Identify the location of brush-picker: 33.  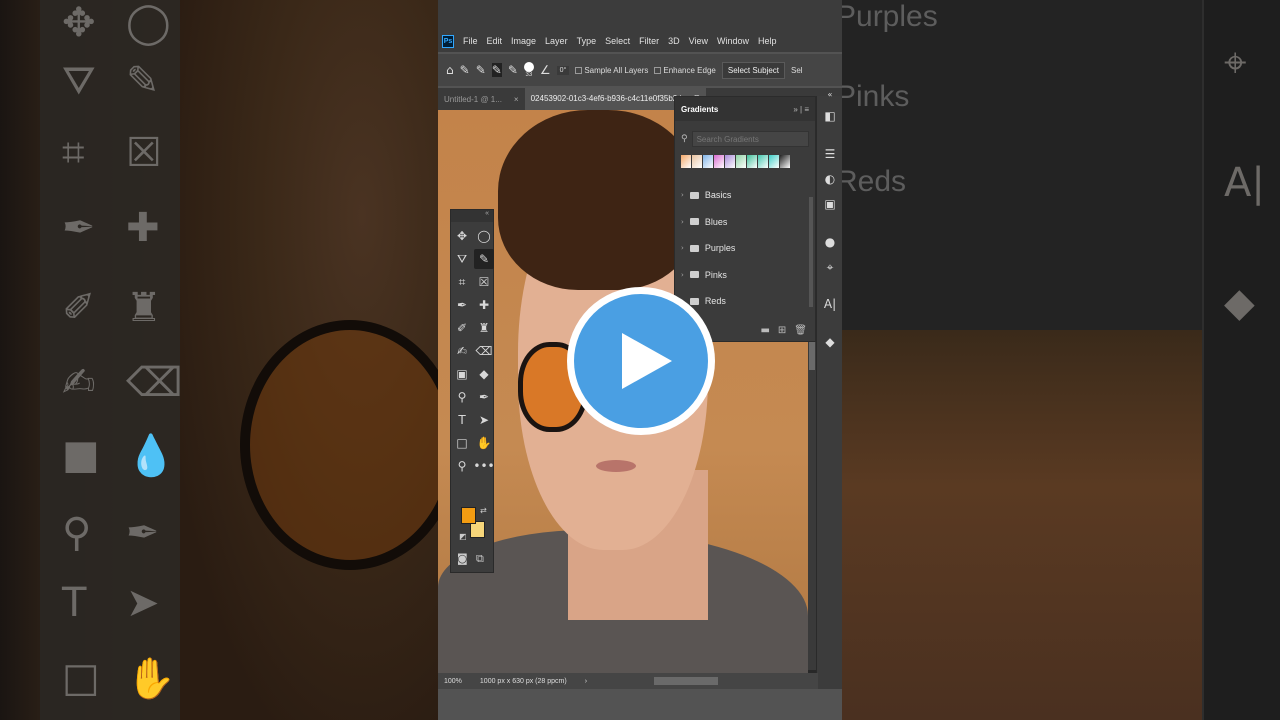
(528, 70).